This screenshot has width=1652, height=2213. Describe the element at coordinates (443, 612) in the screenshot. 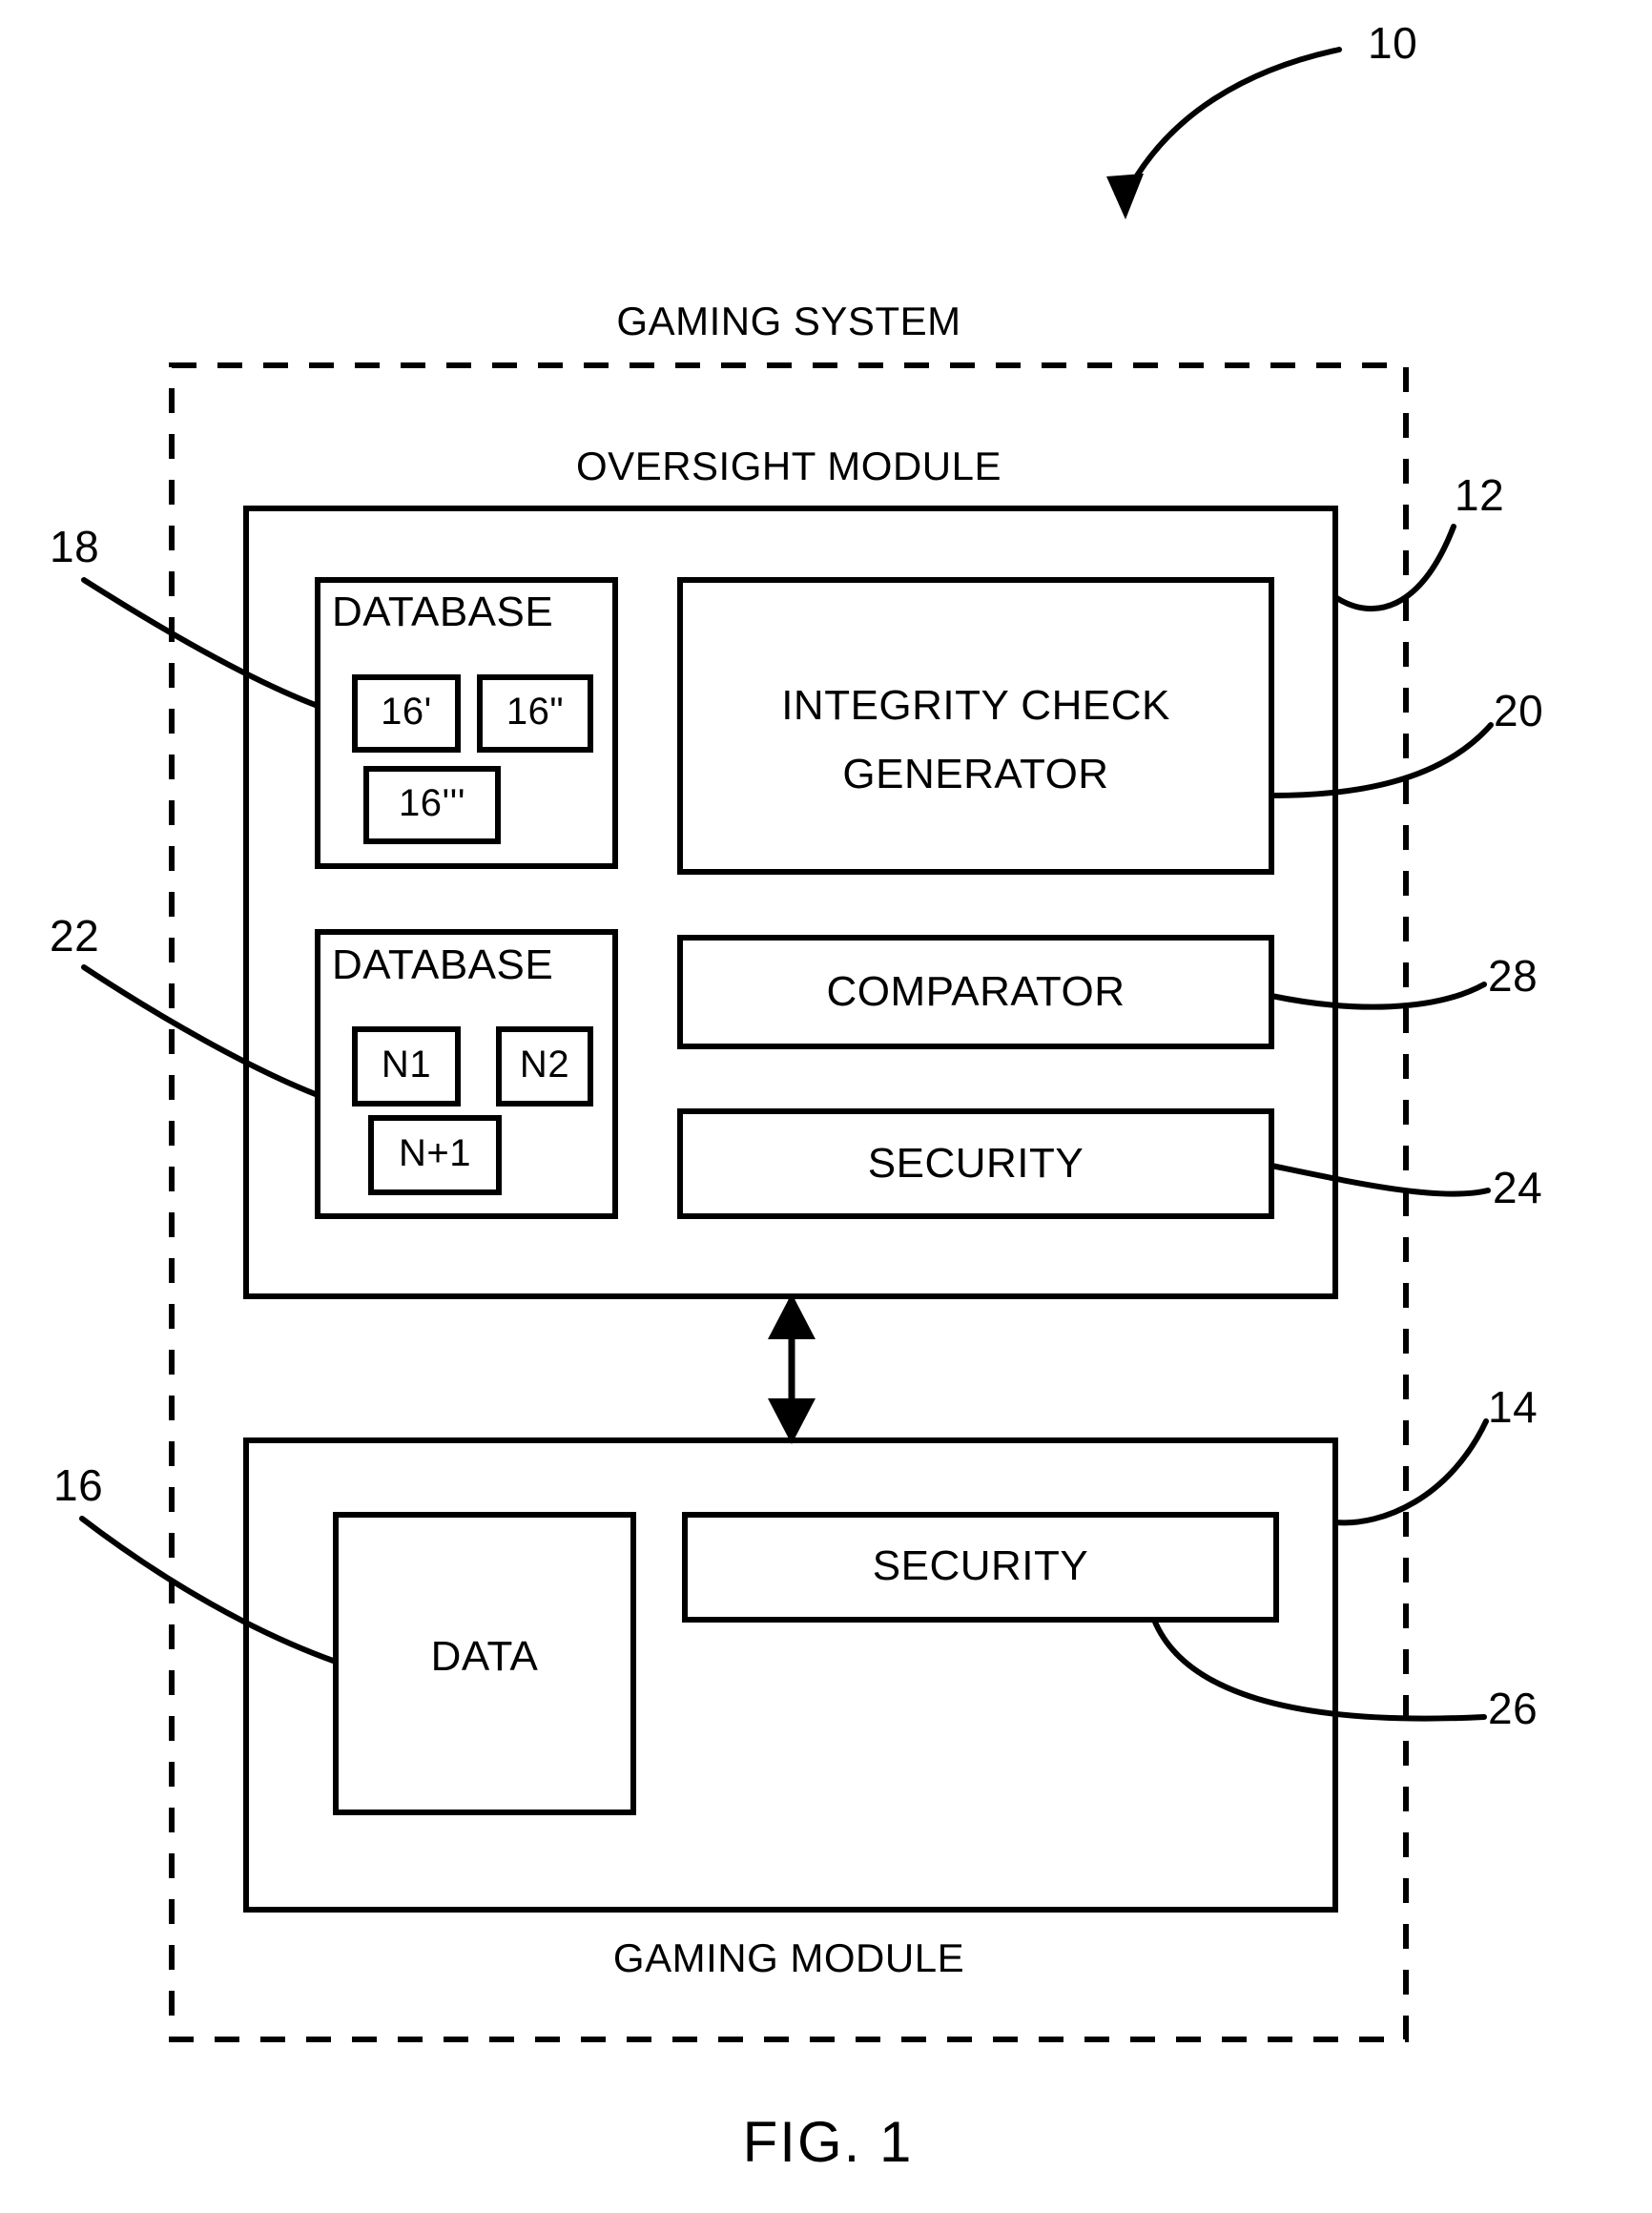

I see `database-upper-title: DATABASE` at that location.